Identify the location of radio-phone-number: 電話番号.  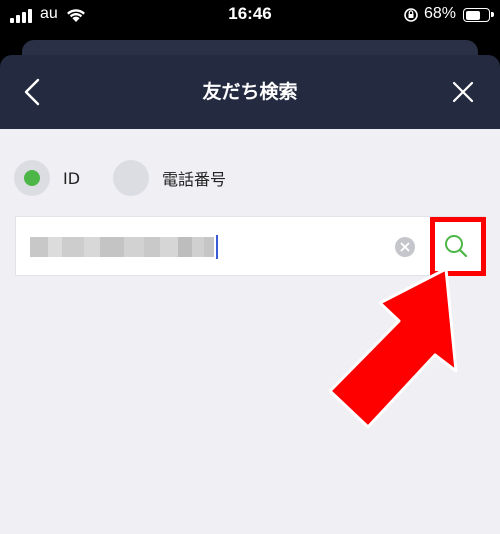
(169, 178).